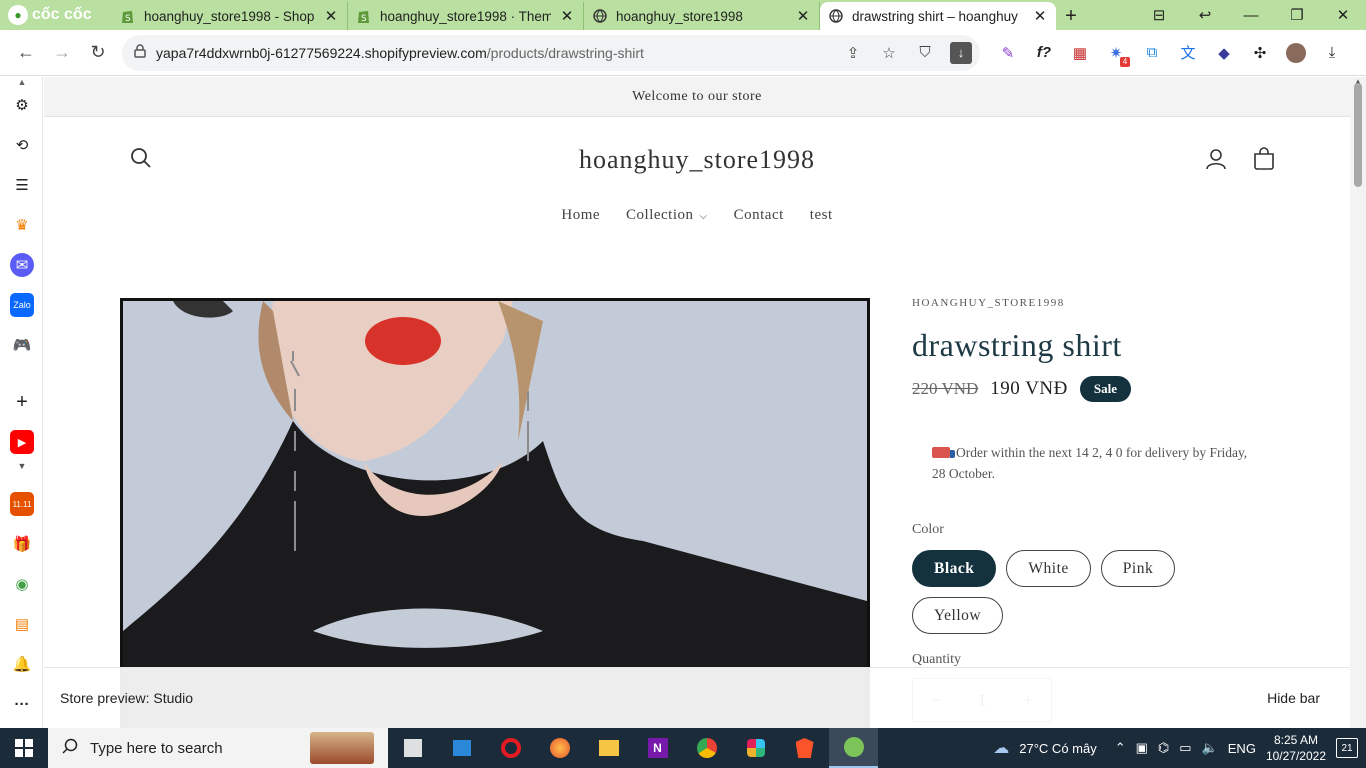 This screenshot has width=1366, height=768. I want to click on extensions-icon: ✣, so click(1260, 53).